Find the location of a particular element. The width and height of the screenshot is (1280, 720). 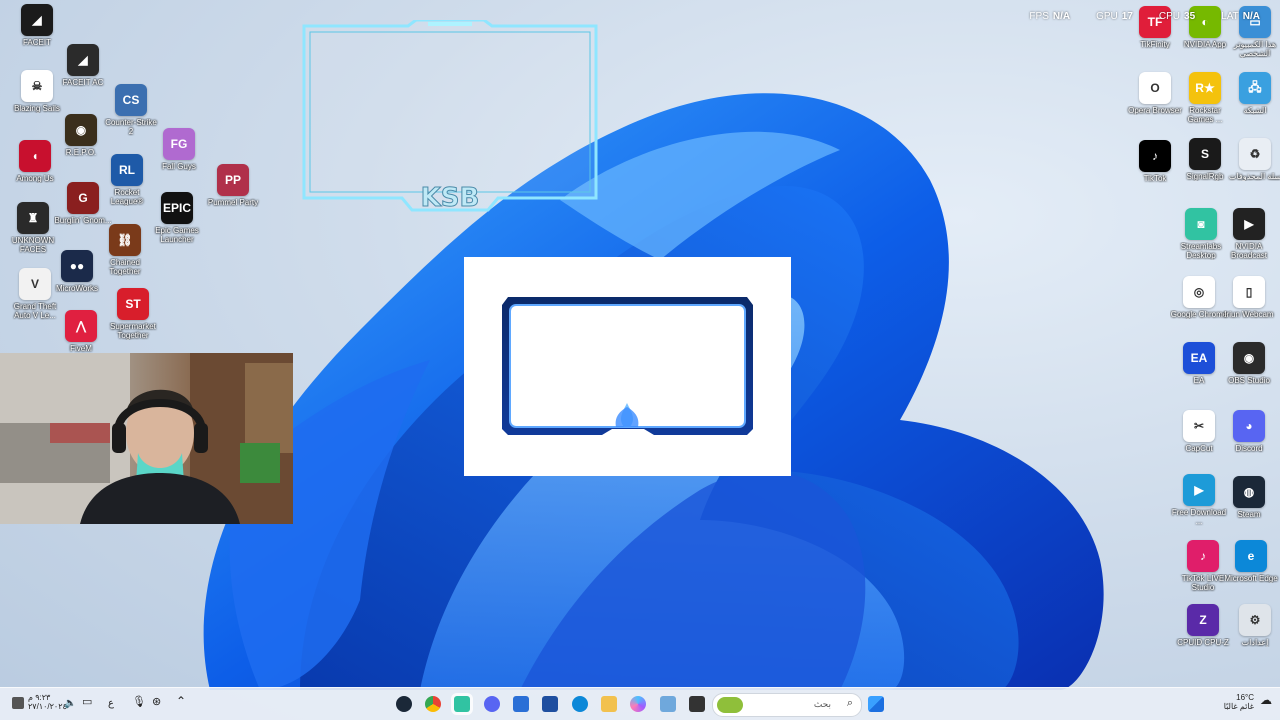

icon-label: Iriun Webcam is located at coordinates (1249, 314).